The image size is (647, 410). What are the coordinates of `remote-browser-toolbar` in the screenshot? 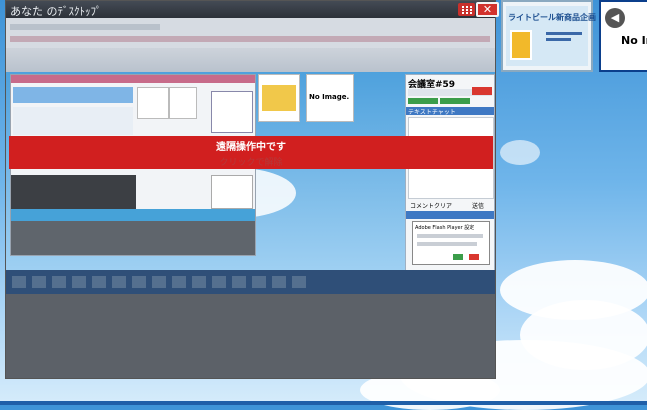 It's located at (250, 33).